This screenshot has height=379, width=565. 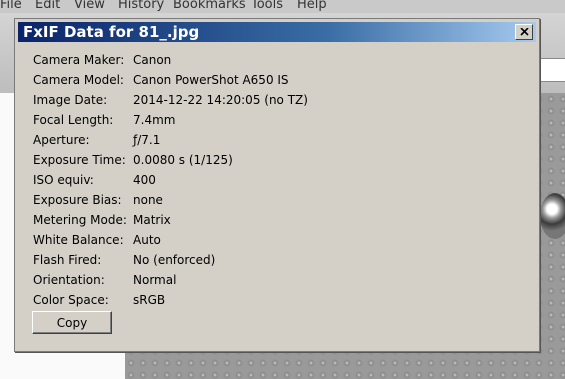 I want to click on menu-history: History, so click(x=141, y=6).